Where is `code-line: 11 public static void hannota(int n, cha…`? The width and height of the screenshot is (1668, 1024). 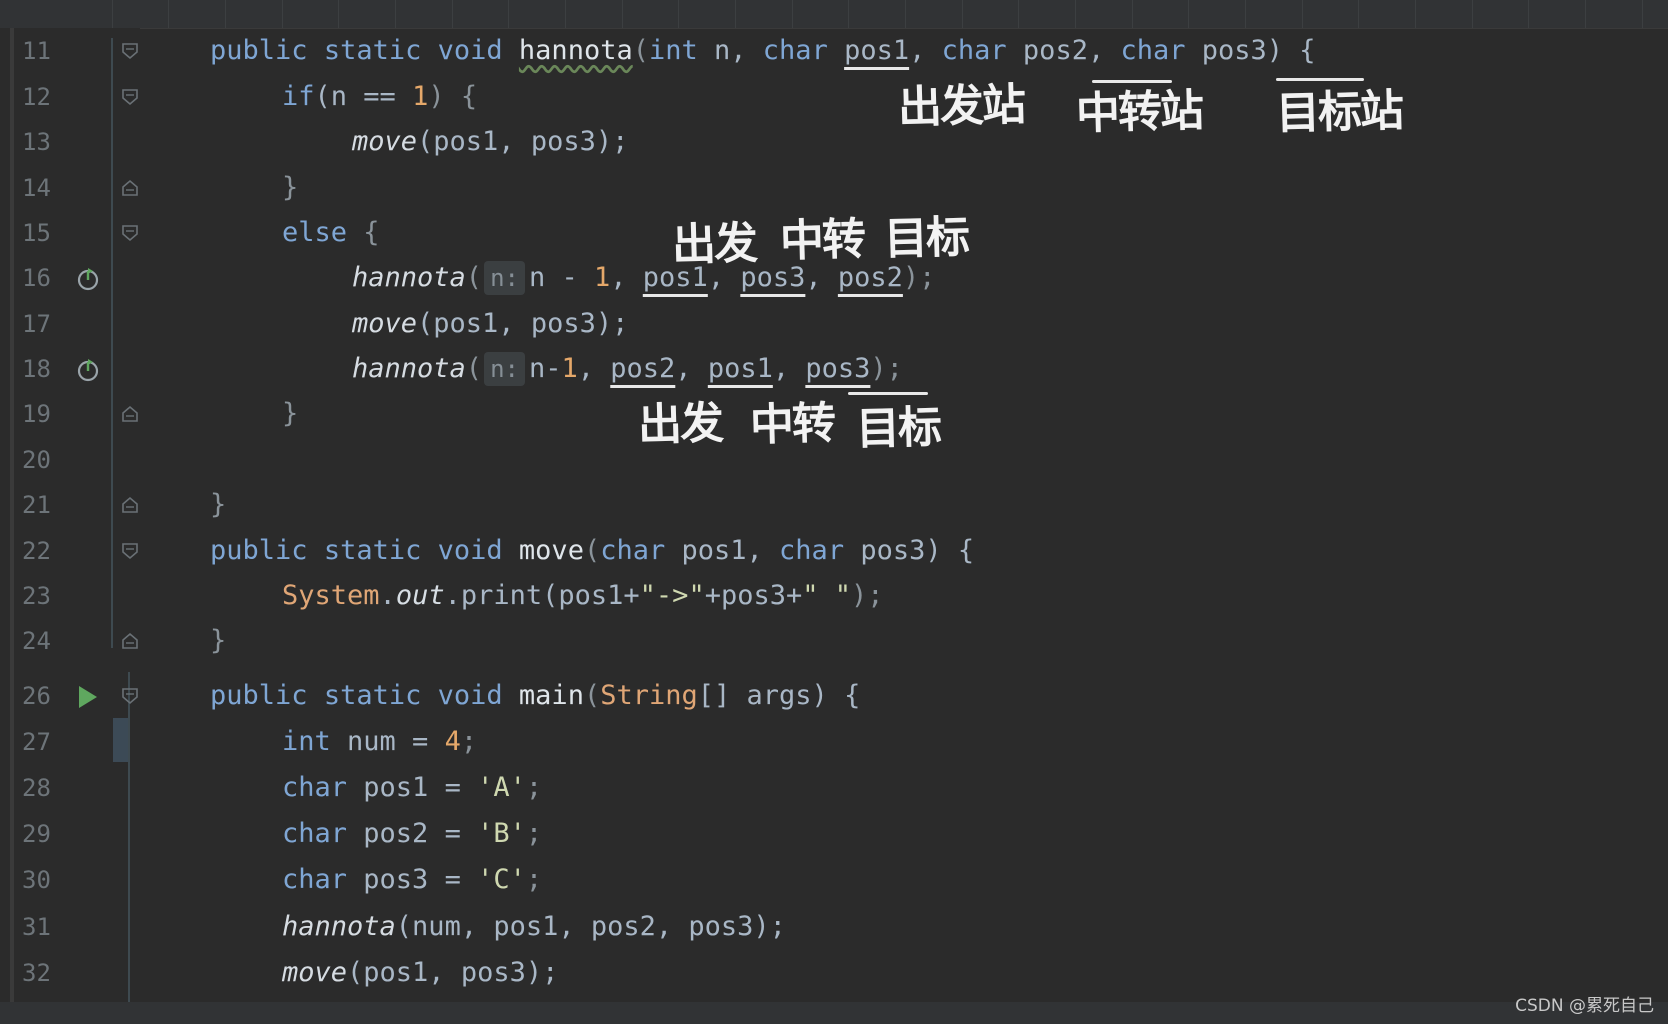 code-line: 11 public static void hannota(int n, cha… is located at coordinates (834, 51).